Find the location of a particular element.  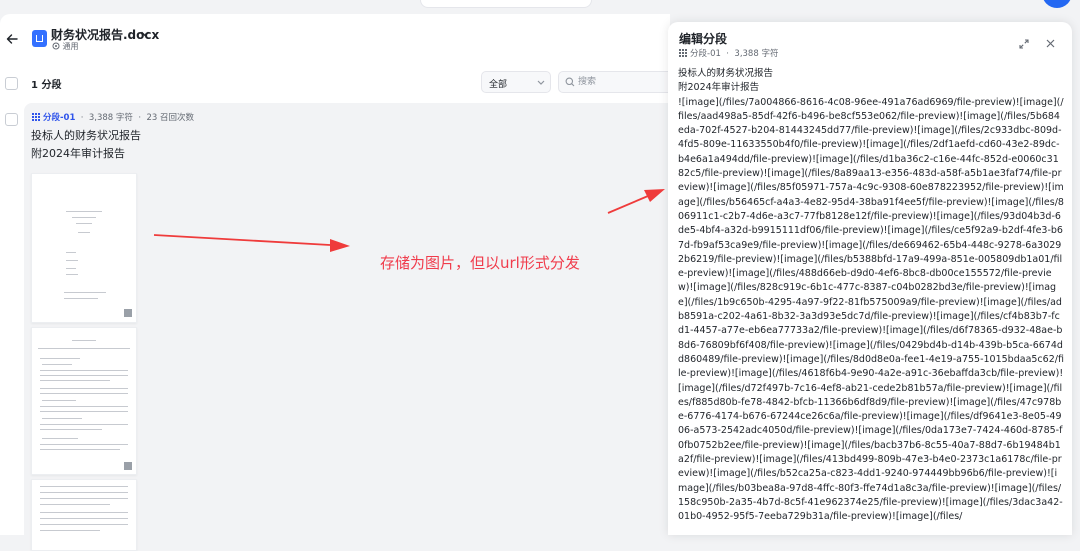

filter-value: 全部 is located at coordinates (498, 85).